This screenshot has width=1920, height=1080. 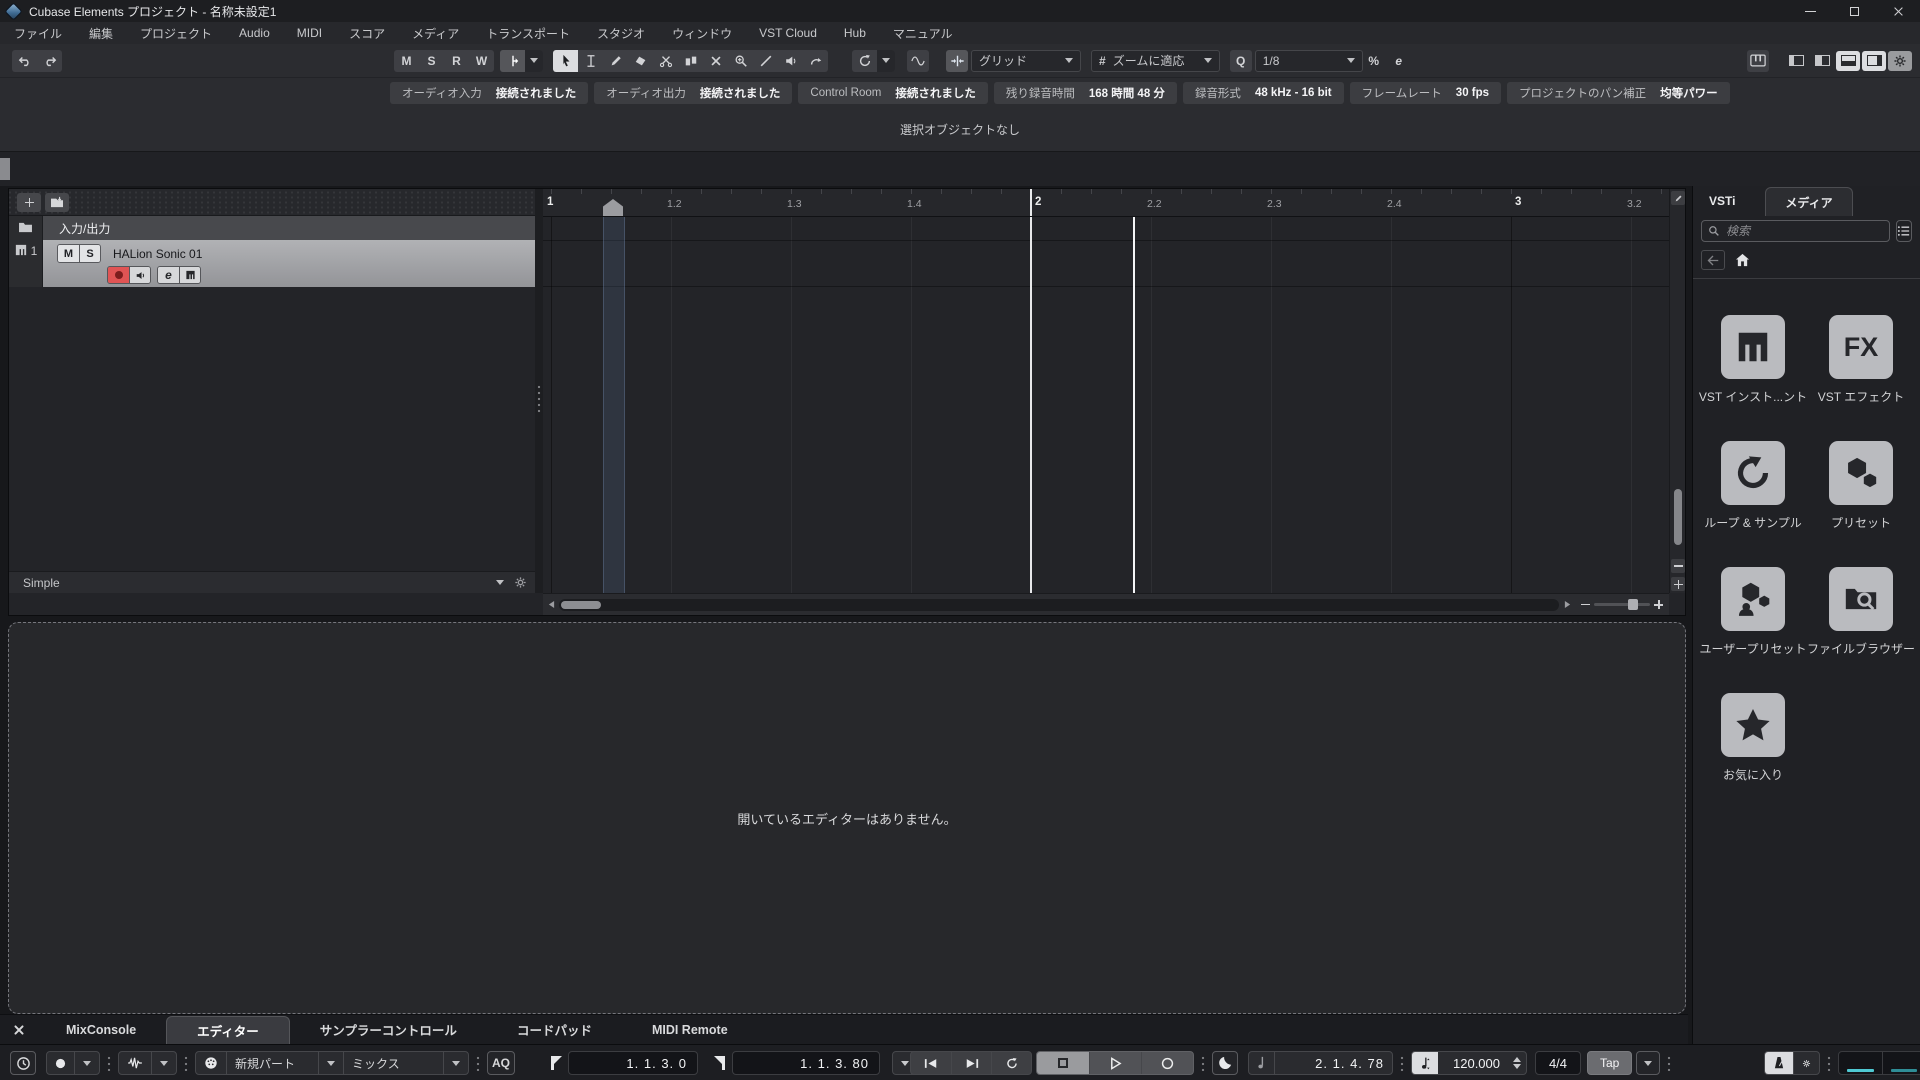 What do you see at coordinates (1115, 1063) in the screenshot?
I see `play-button` at bounding box center [1115, 1063].